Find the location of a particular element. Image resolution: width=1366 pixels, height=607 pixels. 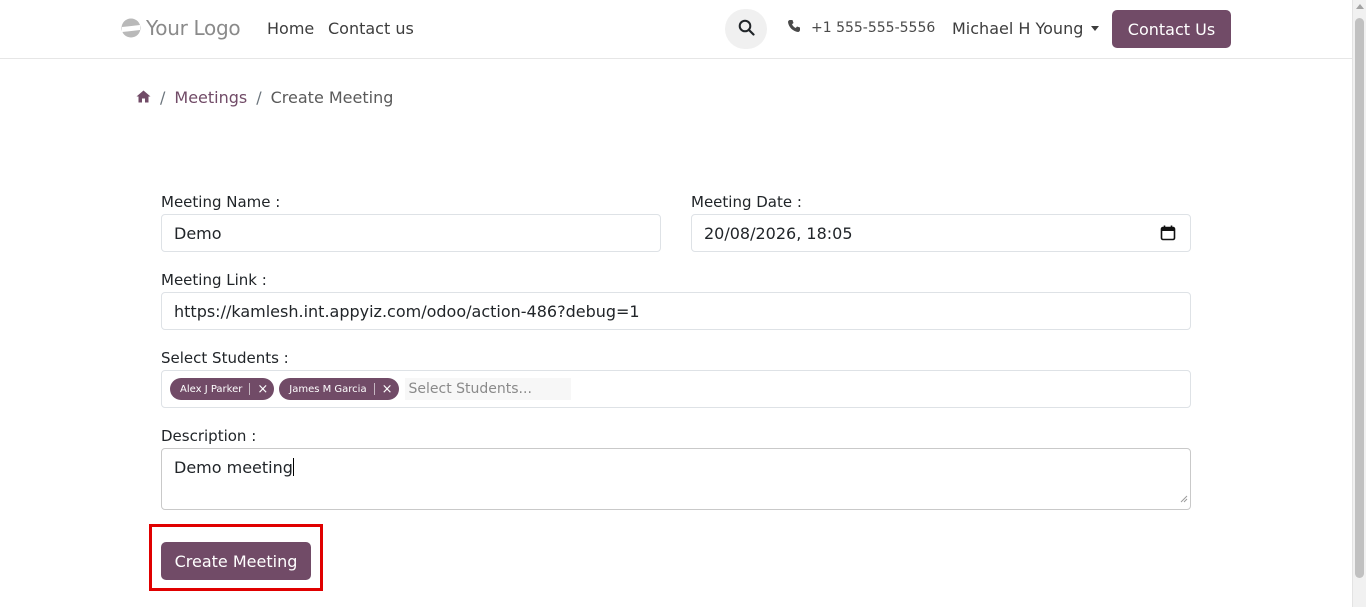

scrollbar-thumb is located at coordinates (1359, 298).